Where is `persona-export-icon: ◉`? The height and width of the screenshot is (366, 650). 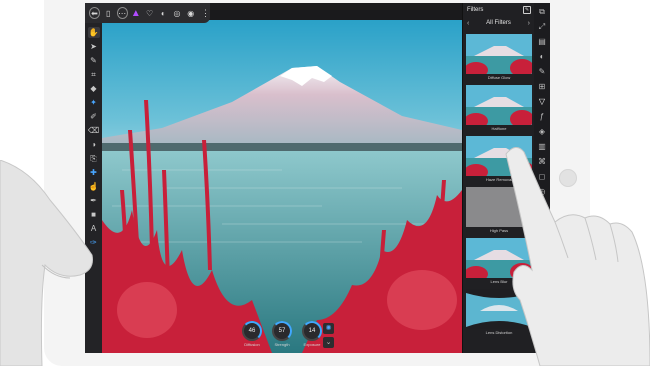
persona-export-icon: ◉ is located at coordinates (190, 13).